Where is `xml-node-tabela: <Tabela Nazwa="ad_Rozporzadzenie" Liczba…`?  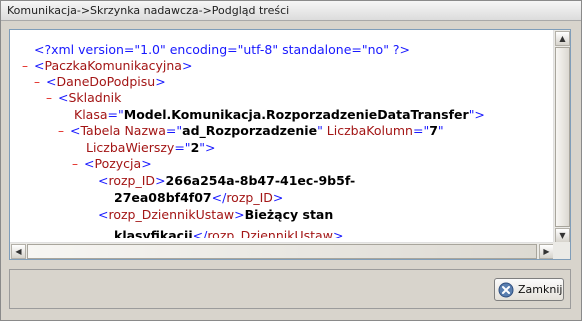 xml-node-tabela: <Tabela Nazwa="ad_Rozporzadzenie" Liczba… is located at coordinates (257, 130).